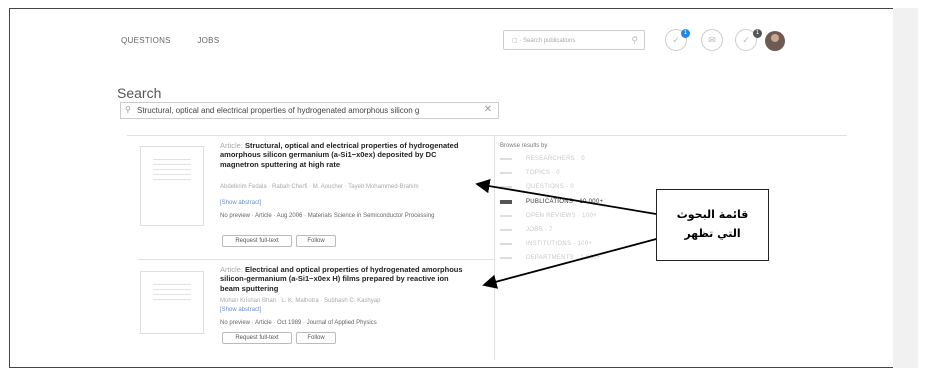 This screenshot has width=927, height=376. I want to click on annotation-callout: قائمة البحوث التي تظهر, so click(712, 225).